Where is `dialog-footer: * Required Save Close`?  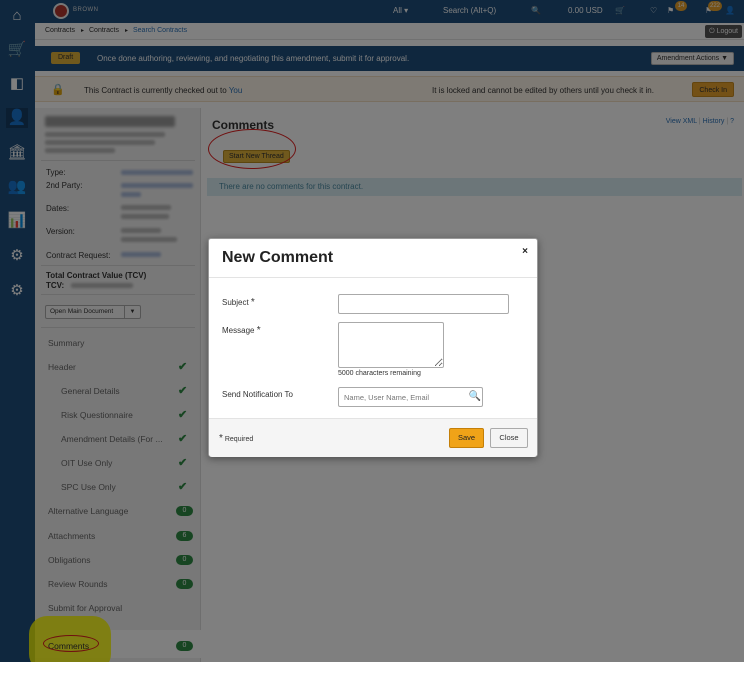 dialog-footer: * Required Save Close is located at coordinates (373, 437).